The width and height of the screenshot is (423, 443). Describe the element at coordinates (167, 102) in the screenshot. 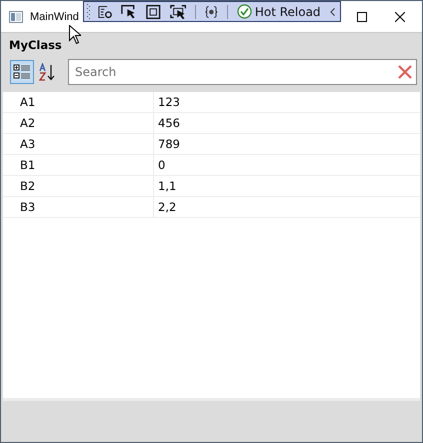

I see `property-value: 123` at that location.